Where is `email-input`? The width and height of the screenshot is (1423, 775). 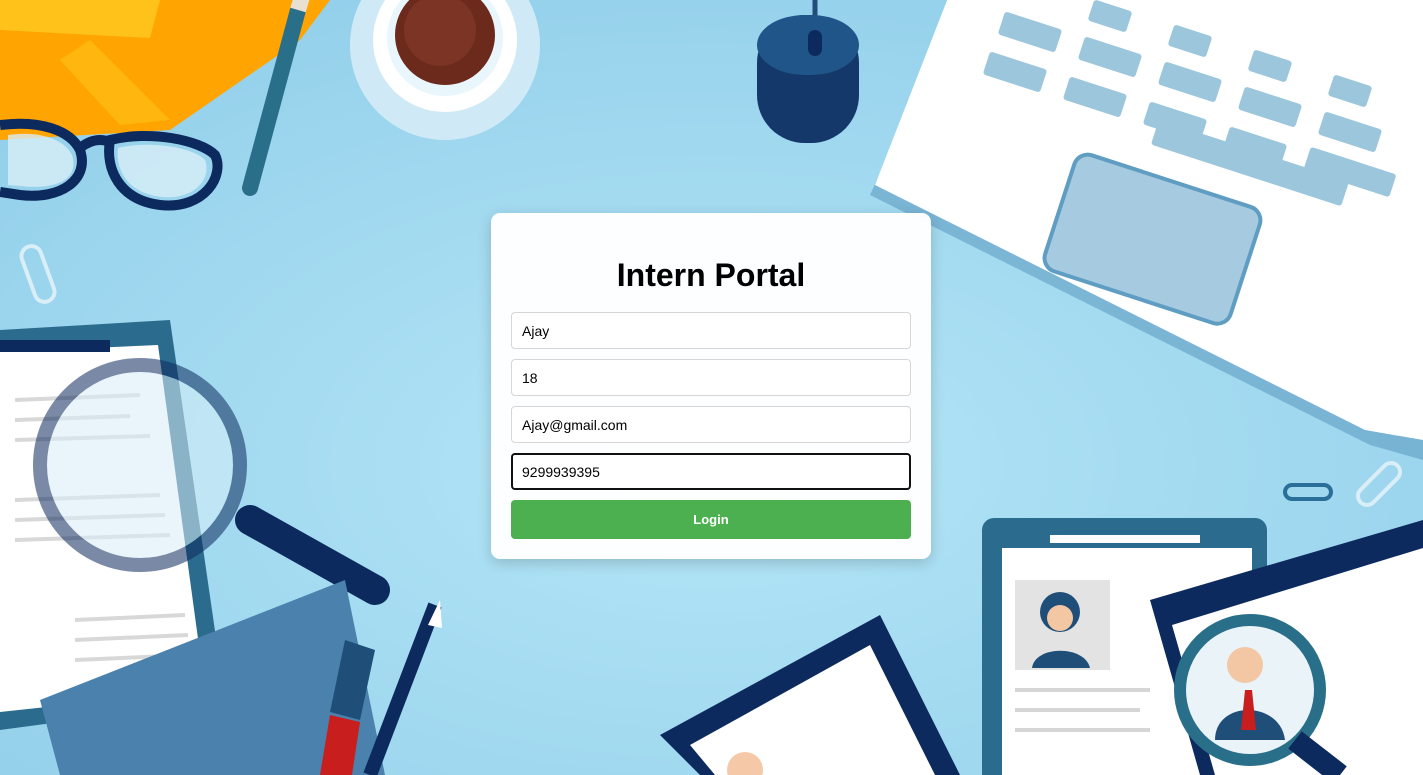 email-input is located at coordinates (711, 424).